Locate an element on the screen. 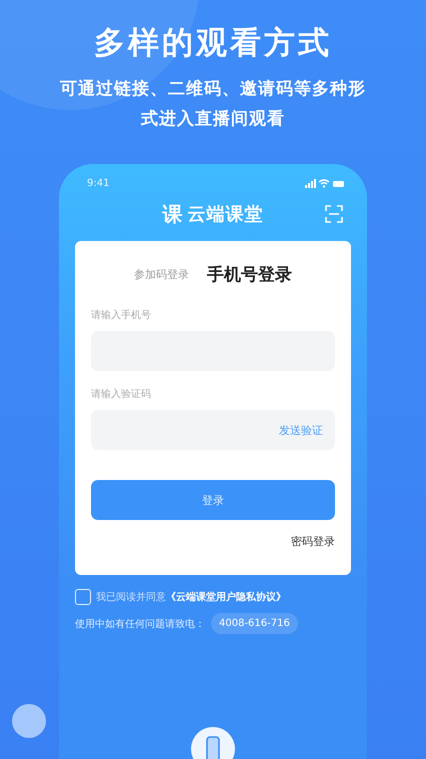 Image resolution: width=426 pixels, height=759 pixels. floating-bubble is located at coordinates (29, 721).